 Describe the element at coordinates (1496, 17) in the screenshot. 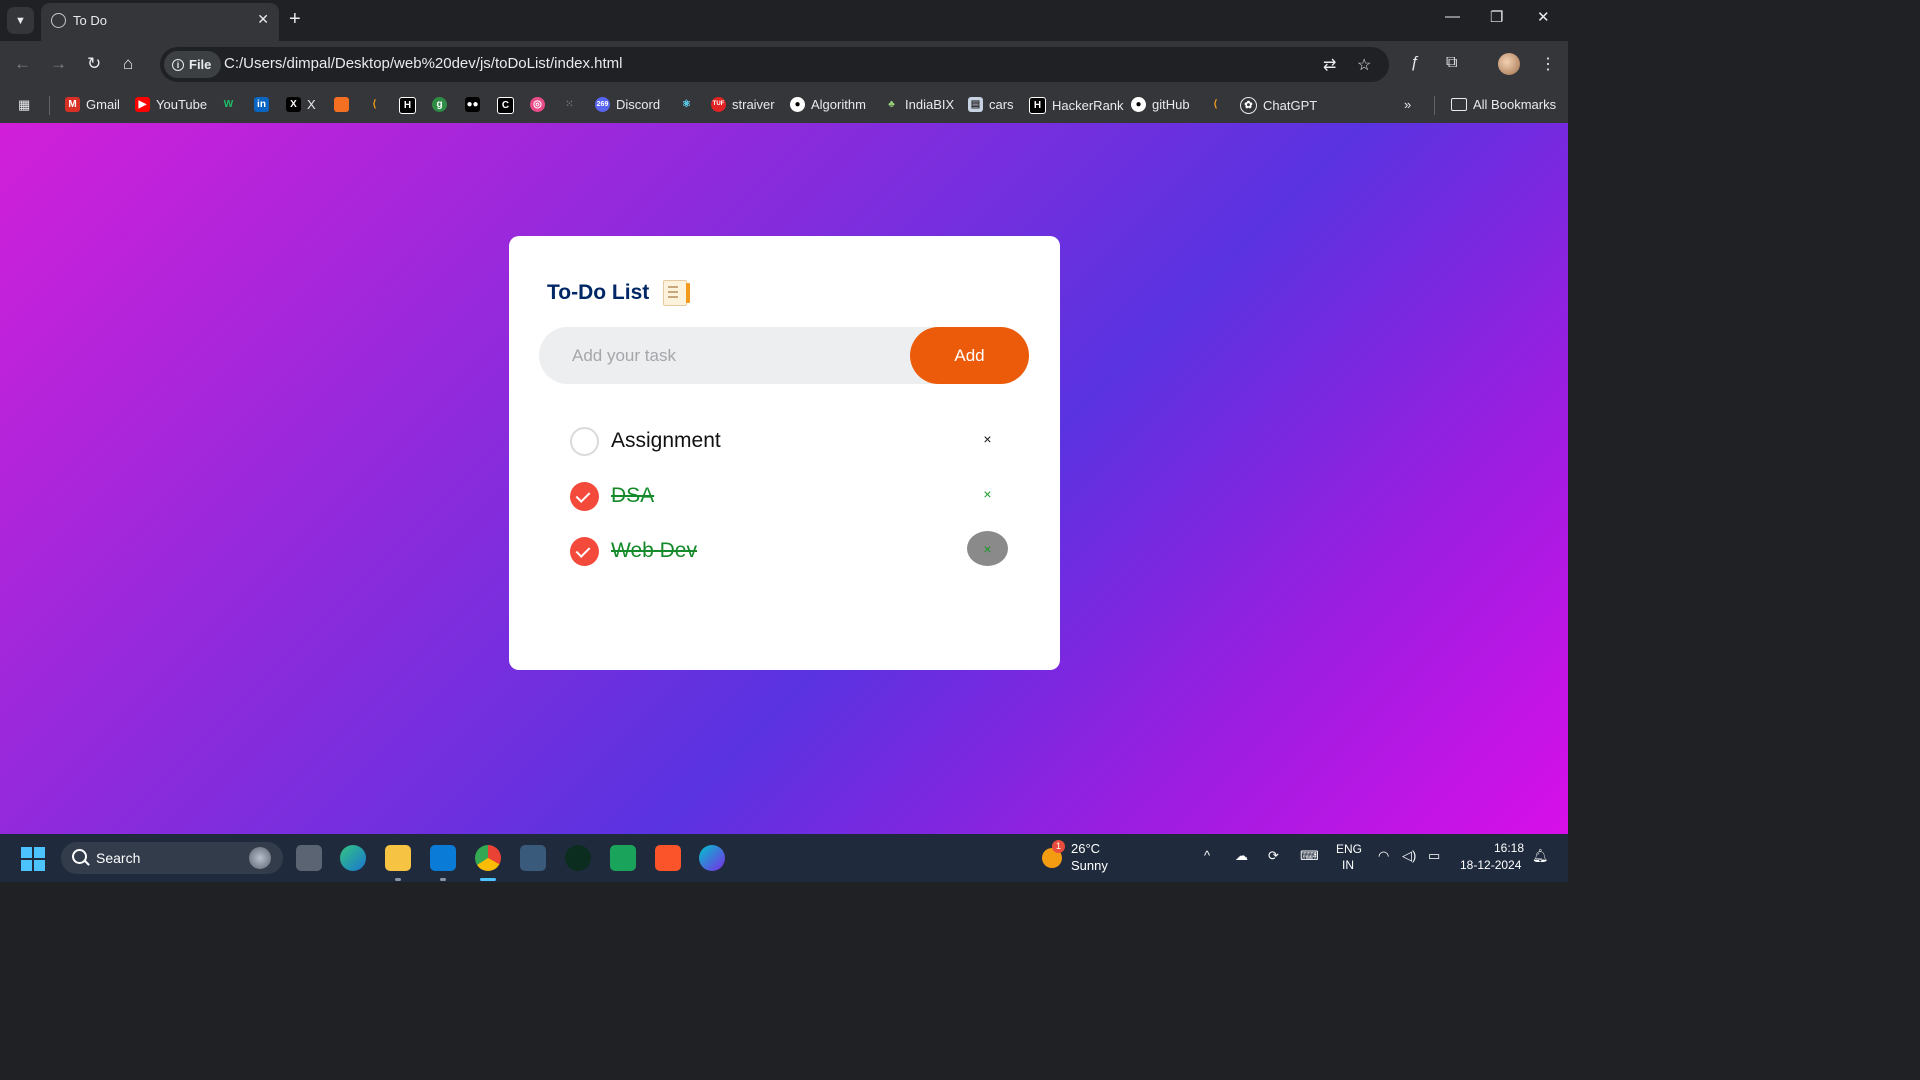

I see `restore-button: ❐` at that location.